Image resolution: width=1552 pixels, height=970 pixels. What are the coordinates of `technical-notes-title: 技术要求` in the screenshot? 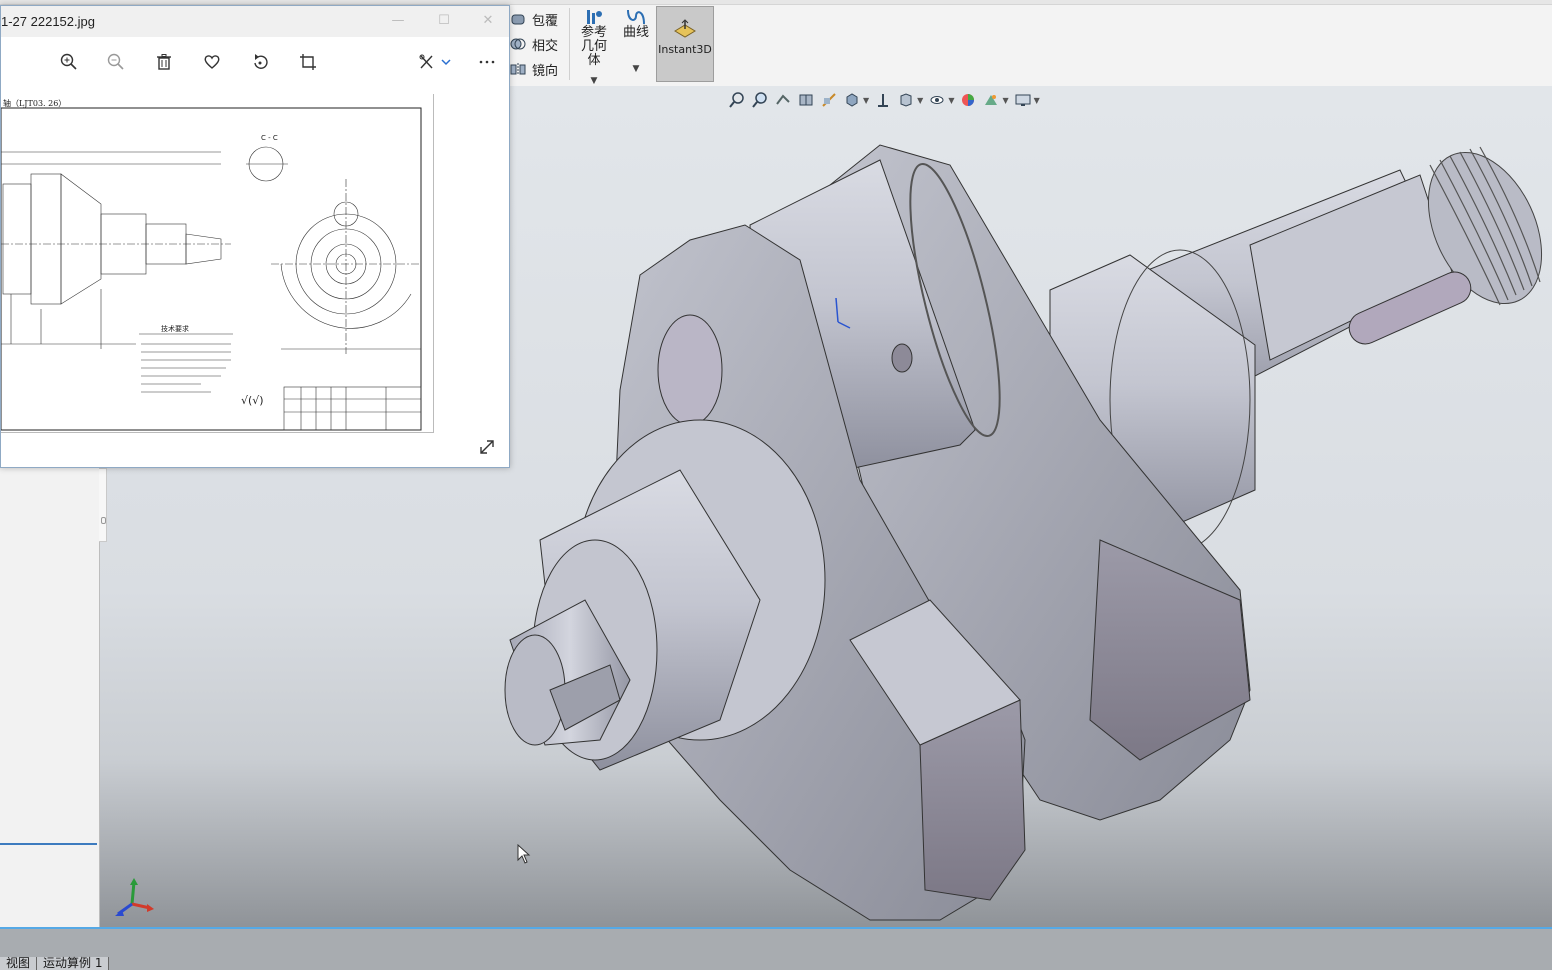 It's located at (175, 329).